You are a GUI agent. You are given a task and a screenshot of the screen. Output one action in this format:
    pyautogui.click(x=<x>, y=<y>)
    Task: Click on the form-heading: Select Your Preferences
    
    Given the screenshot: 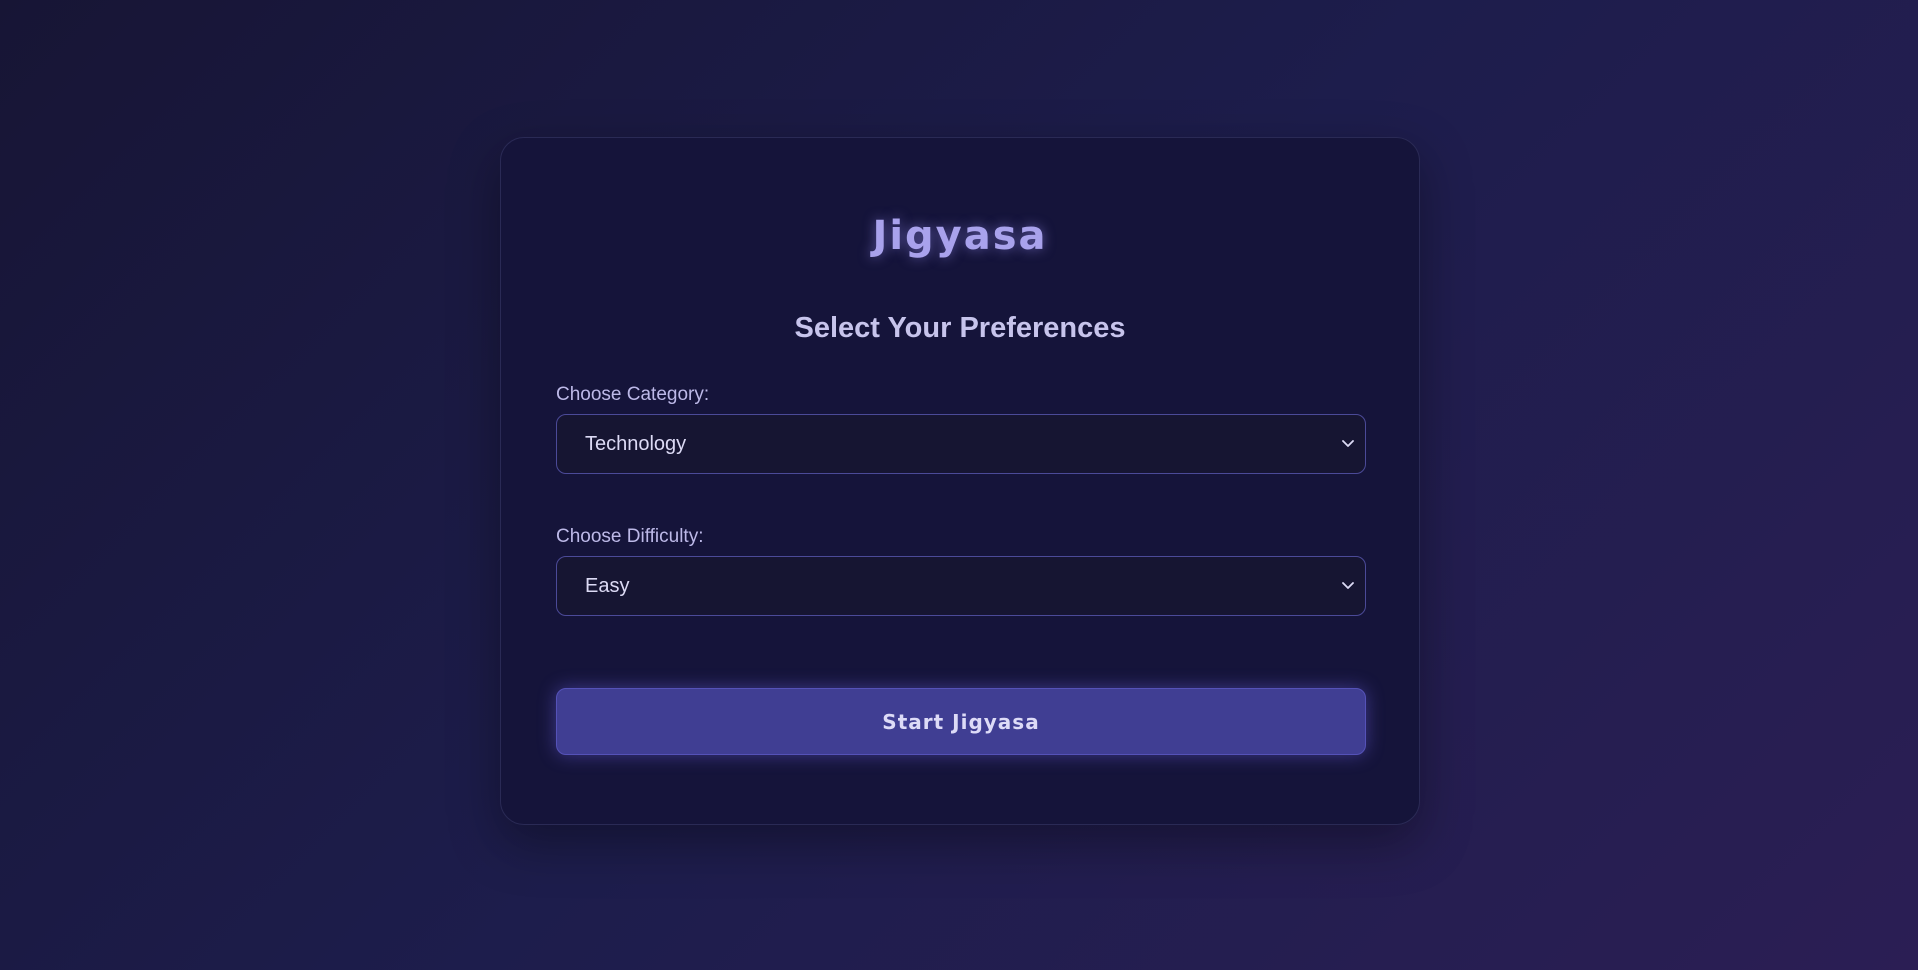 What is the action you would take?
    pyautogui.click(x=960, y=328)
    